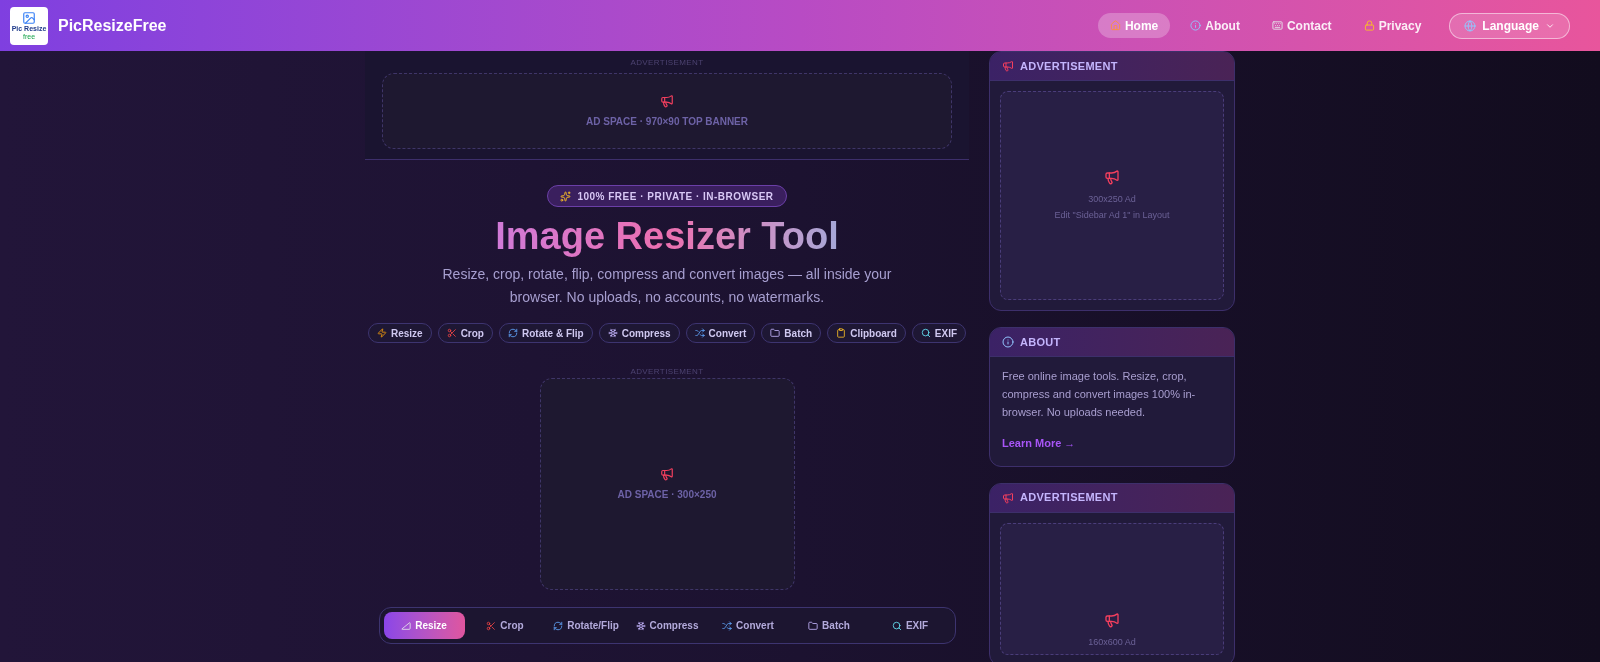  What do you see at coordinates (639, 333) in the screenshot?
I see `tool-chip: Compress` at bounding box center [639, 333].